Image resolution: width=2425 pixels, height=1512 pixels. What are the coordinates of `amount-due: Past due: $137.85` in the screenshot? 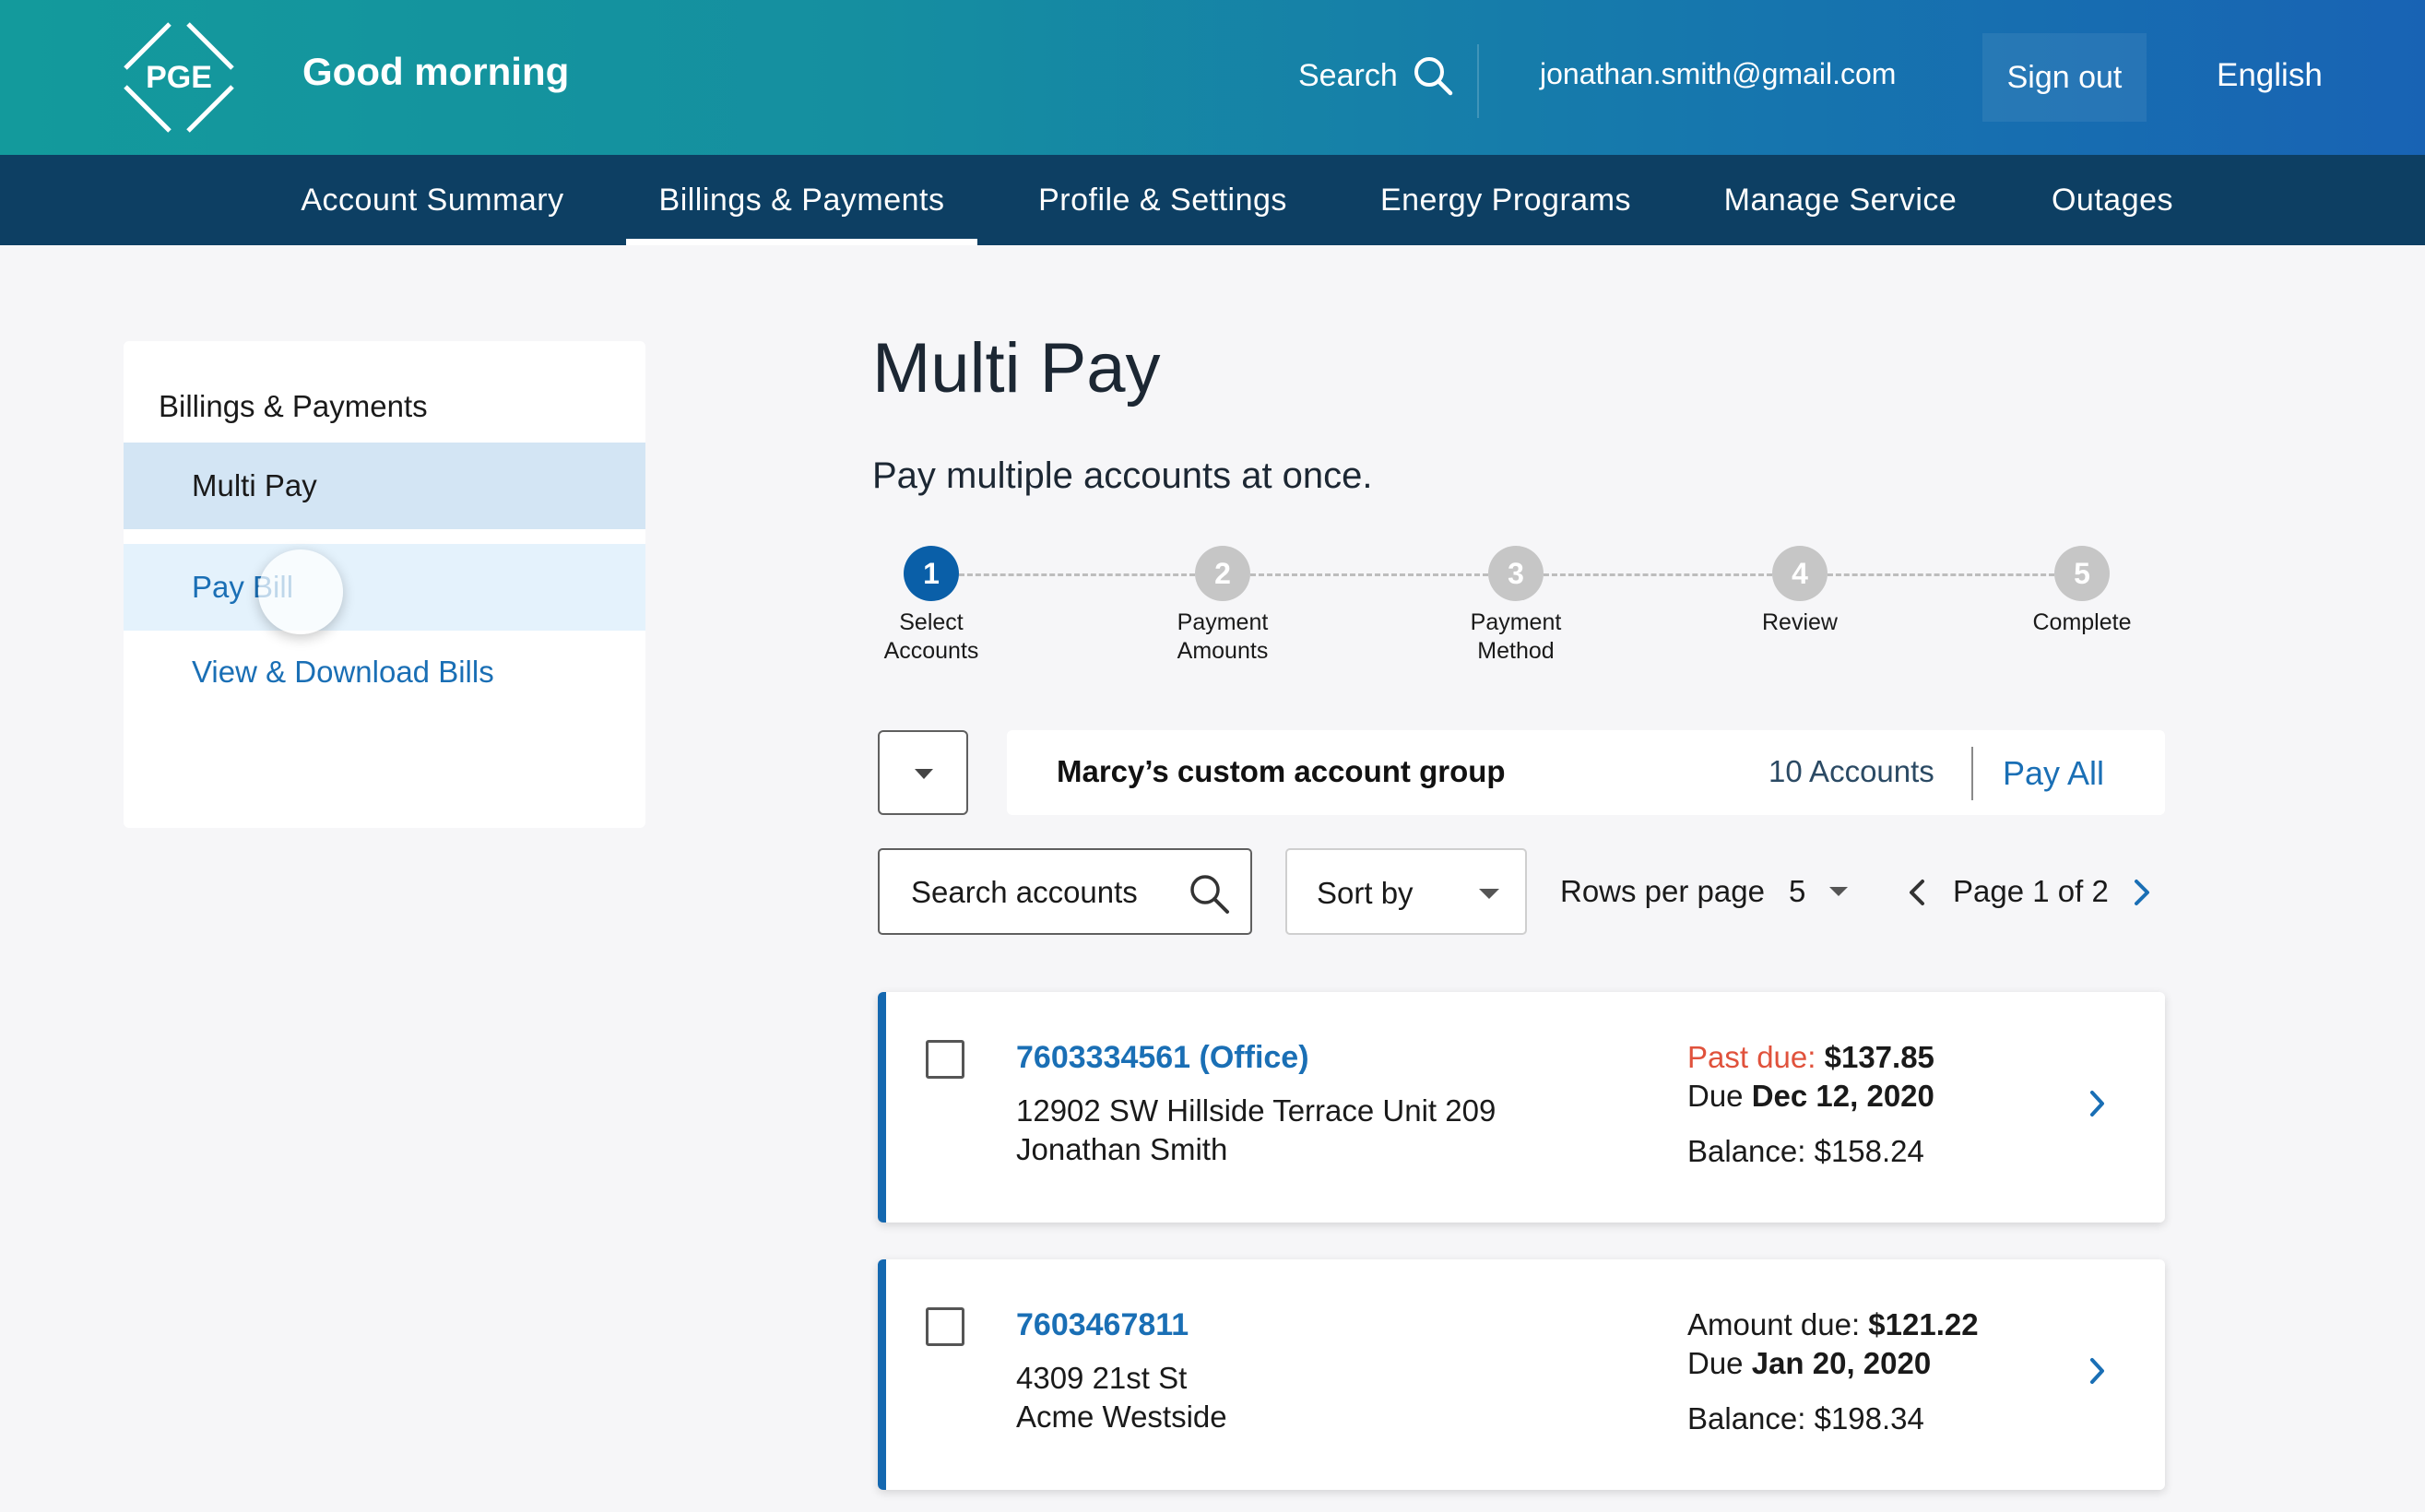 It's located at (1810, 1058).